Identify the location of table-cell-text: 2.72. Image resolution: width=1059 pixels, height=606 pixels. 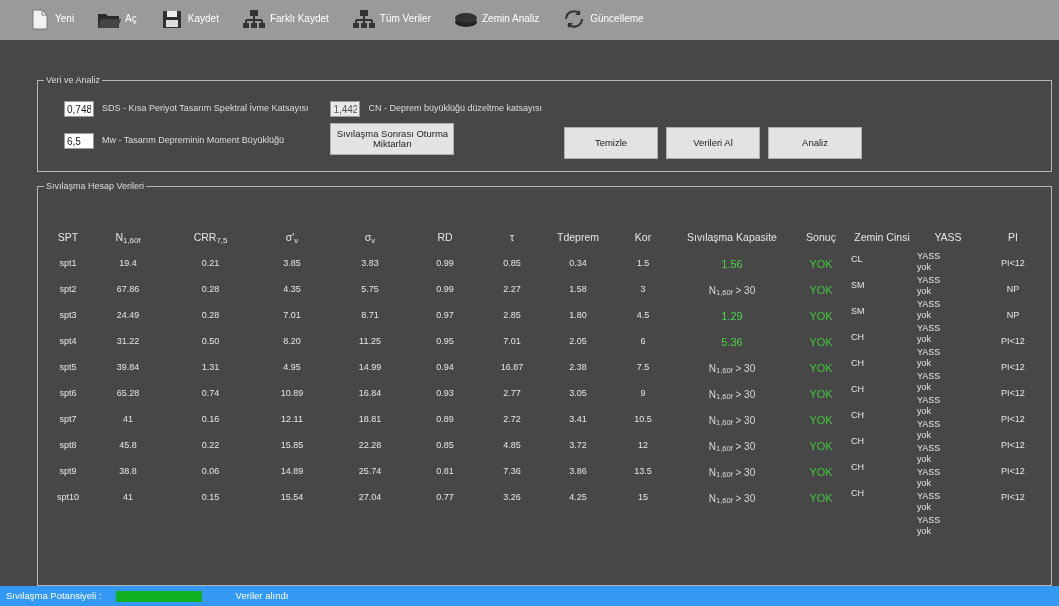
(512, 420).